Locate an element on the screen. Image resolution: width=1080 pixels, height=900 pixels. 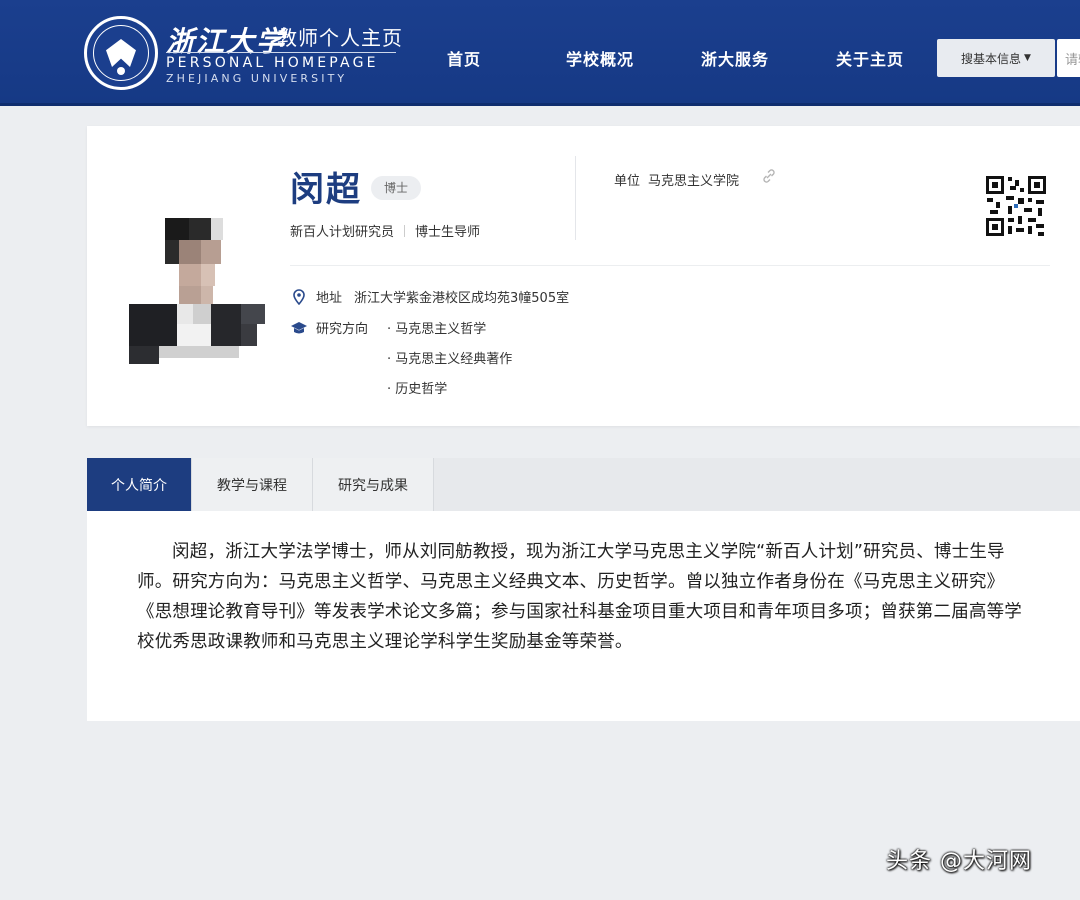
tab-personal-intro: 个人简介 is located at coordinates (139, 484).